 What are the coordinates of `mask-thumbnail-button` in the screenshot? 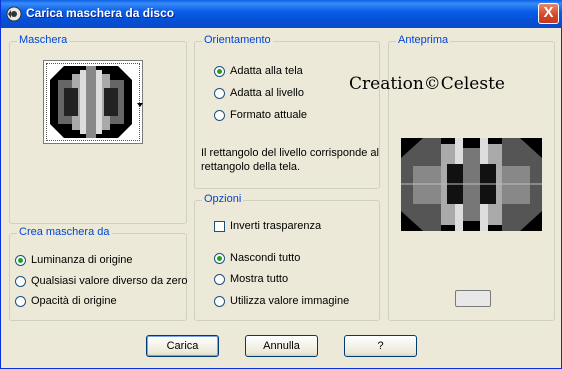 It's located at (93, 102).